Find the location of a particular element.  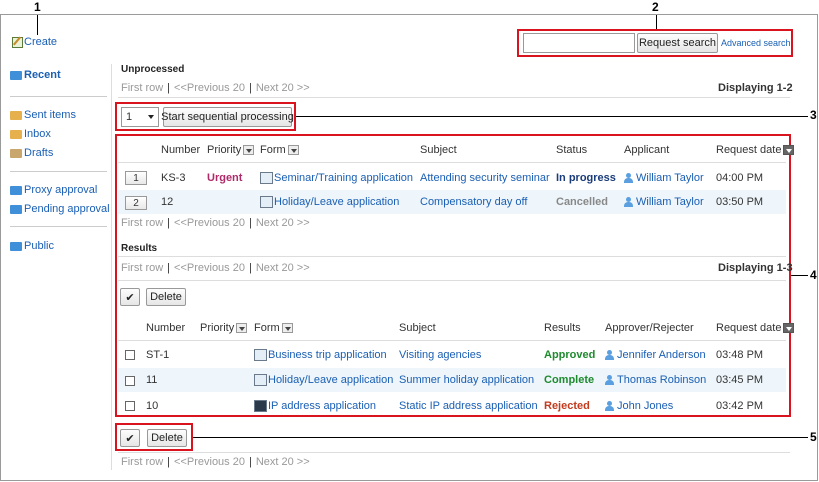

request-search-button: Request search is located at coordinates (677, 43).